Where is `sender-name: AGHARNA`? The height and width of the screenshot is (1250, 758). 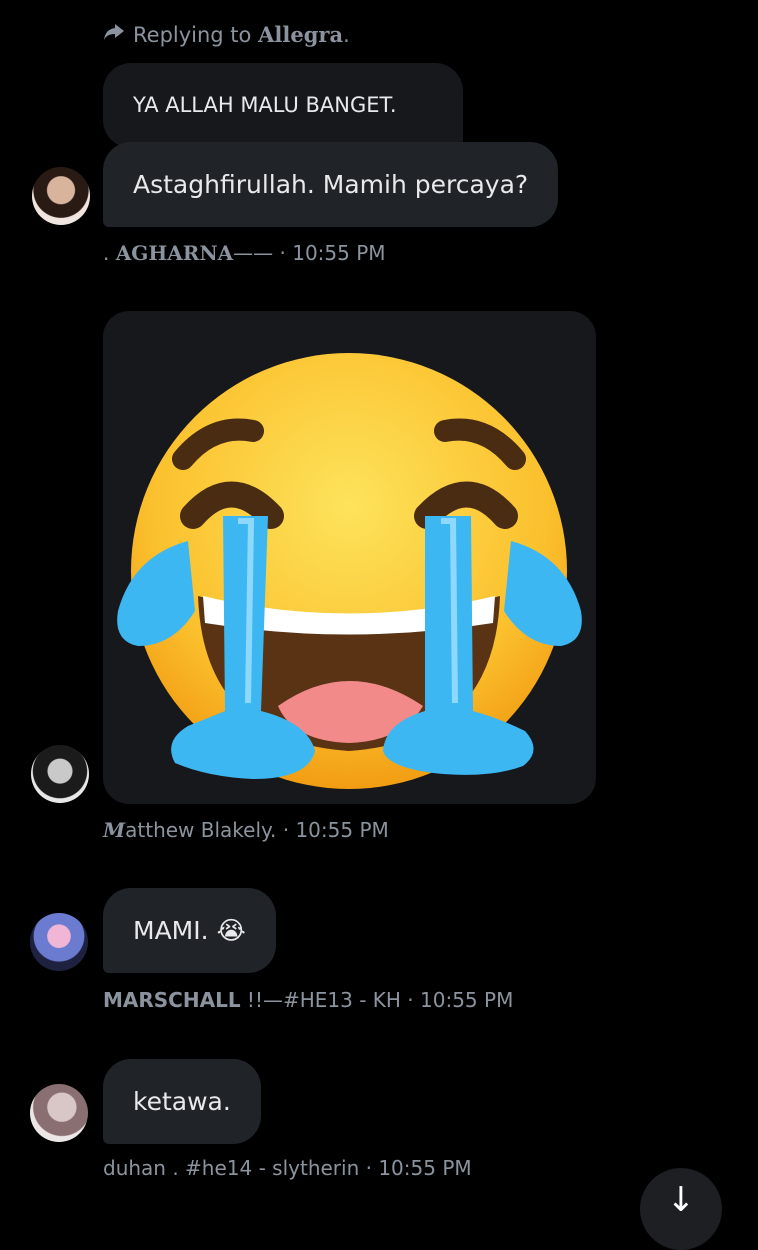
sender-name: AGHARNA is located at coordinates (174, 253).